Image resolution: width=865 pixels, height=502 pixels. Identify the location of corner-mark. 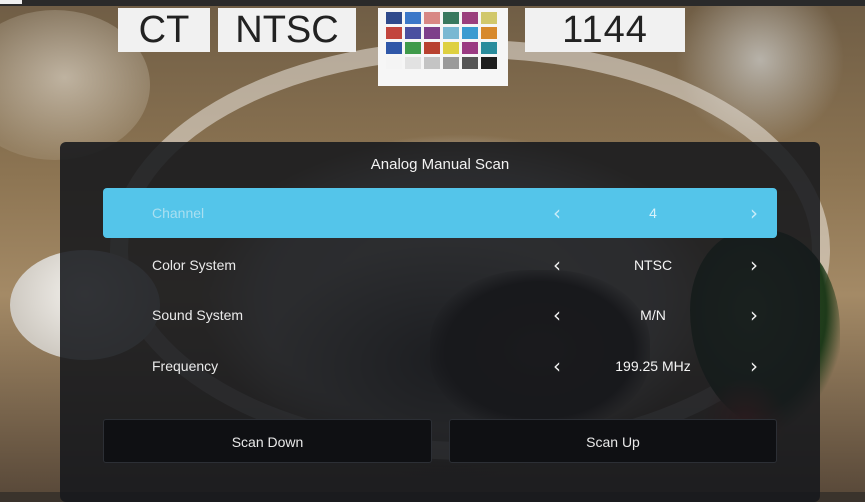
(11, 2).